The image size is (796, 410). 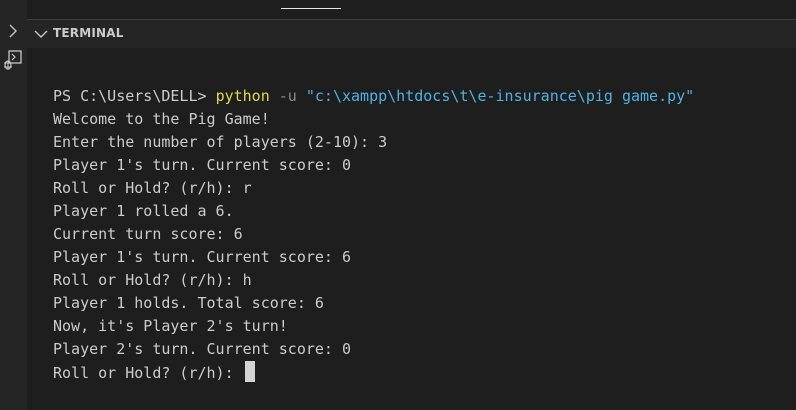 I want to click on terminal-cursor, so click(x=249, y=371).